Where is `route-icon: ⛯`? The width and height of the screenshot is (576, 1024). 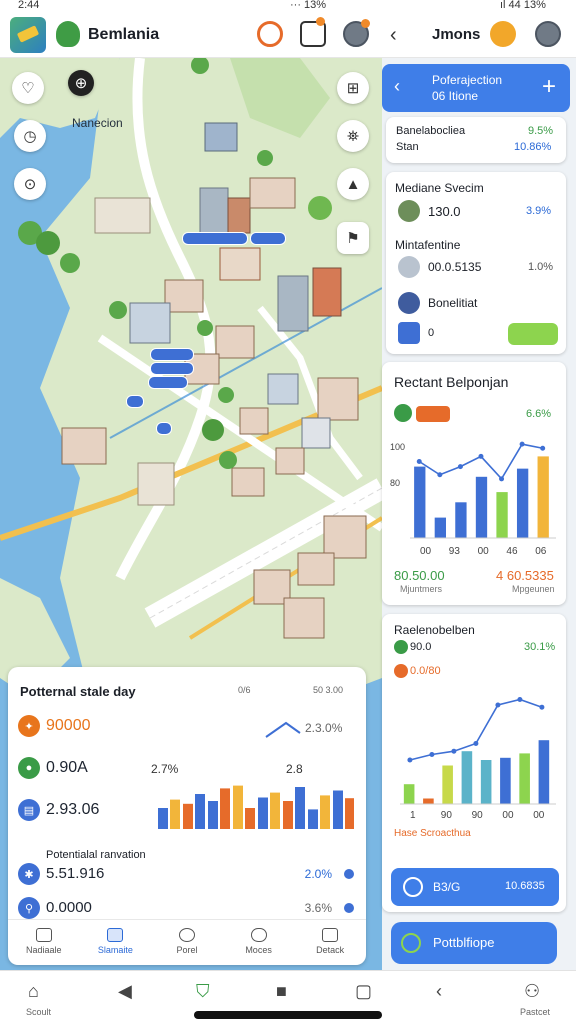
route-icon: ⛯ is located at coordinates (353, 136).